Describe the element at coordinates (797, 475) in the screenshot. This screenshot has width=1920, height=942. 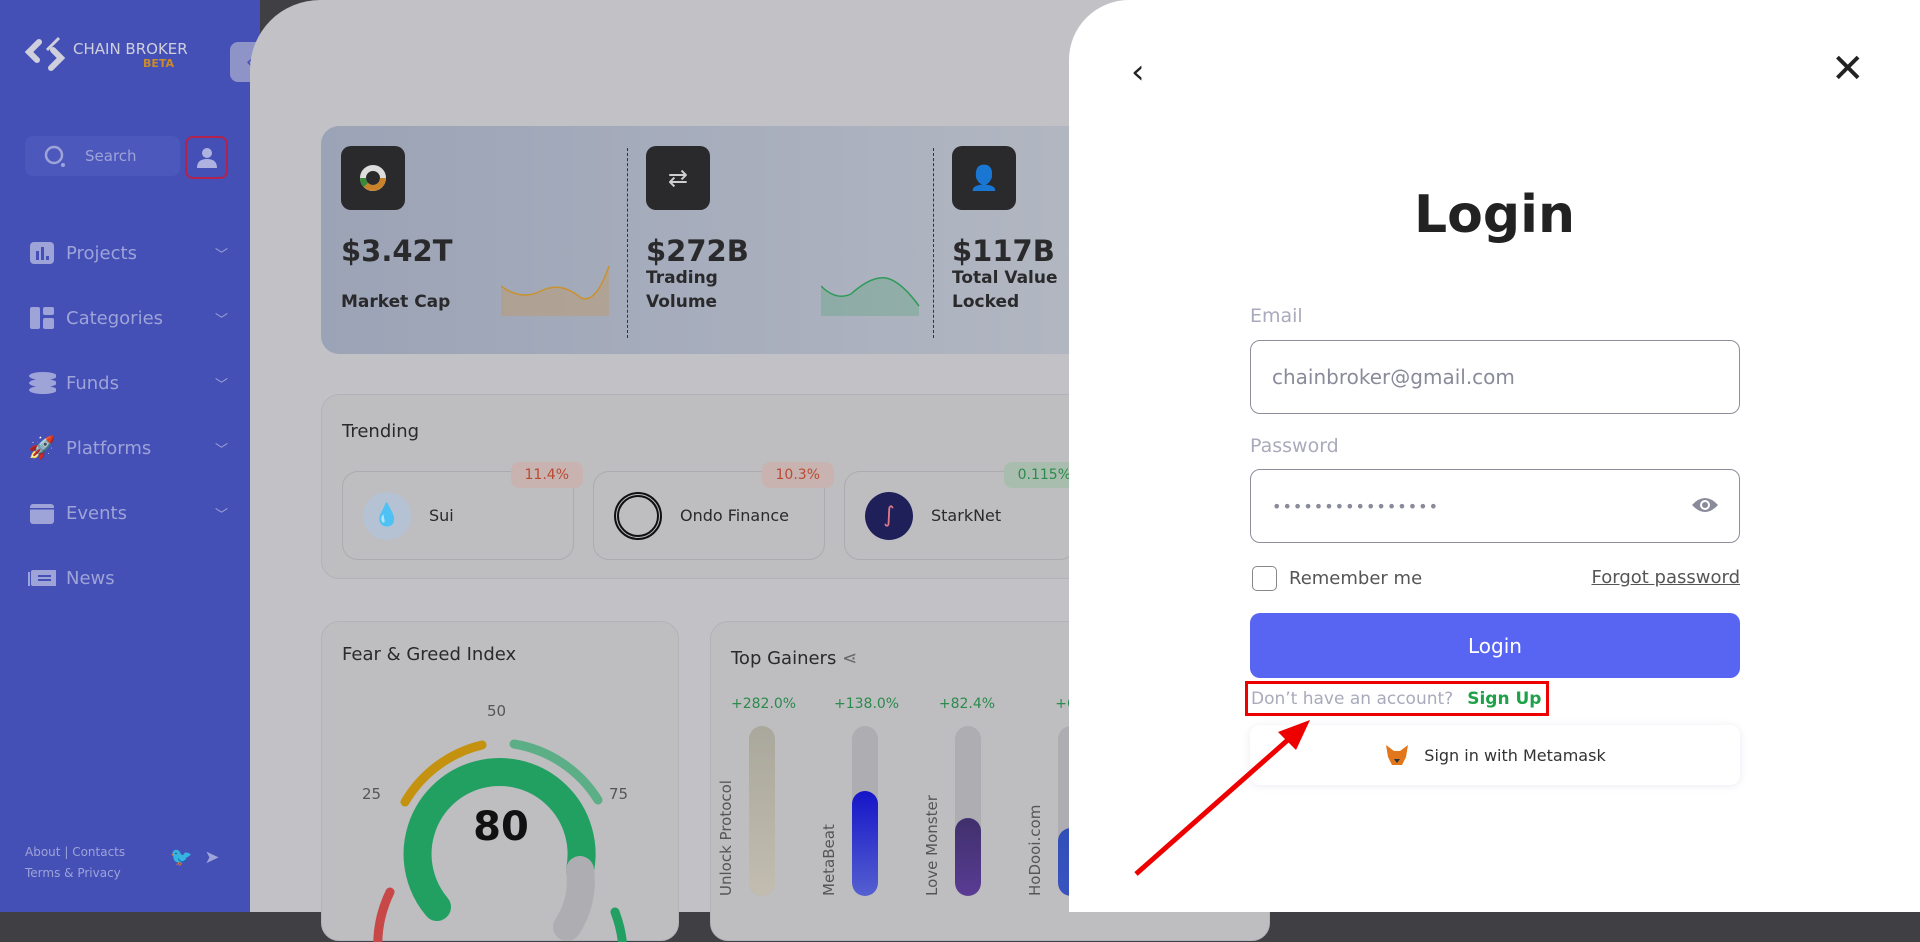
I see `change-badge: 10.3%` at that location.